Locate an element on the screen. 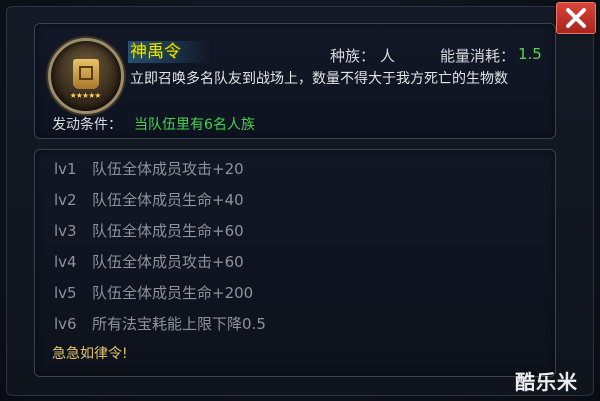  level-number: lv1 is located at coordinates (65, 169).